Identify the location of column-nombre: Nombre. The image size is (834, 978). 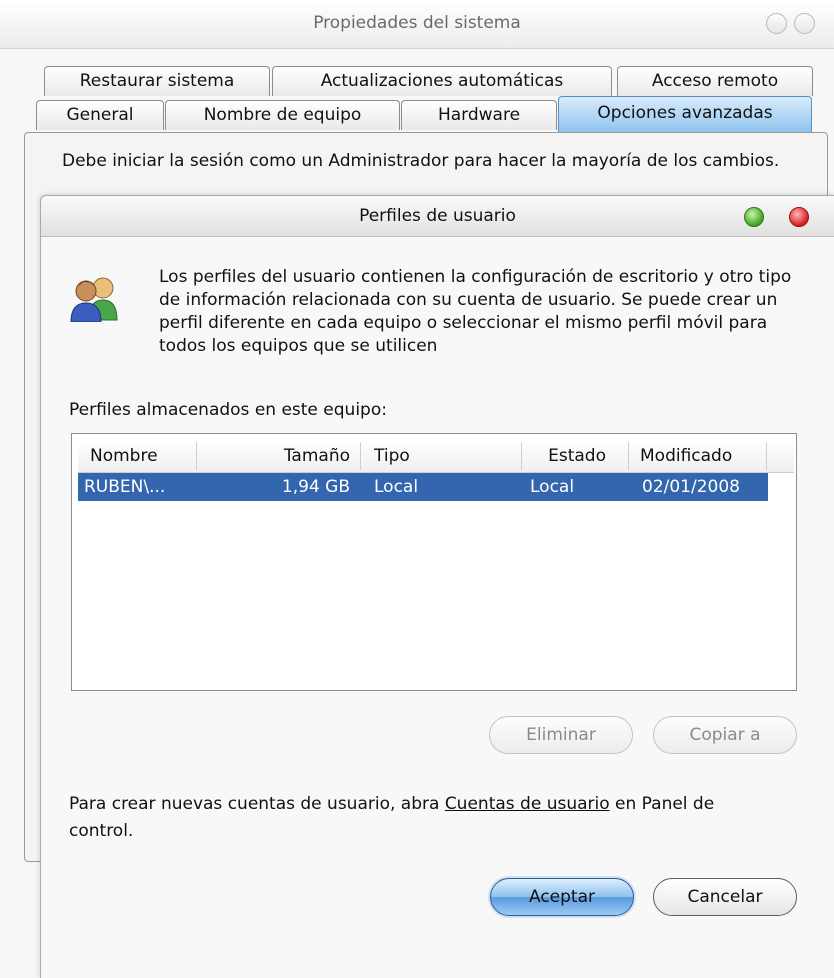
(145, 456).